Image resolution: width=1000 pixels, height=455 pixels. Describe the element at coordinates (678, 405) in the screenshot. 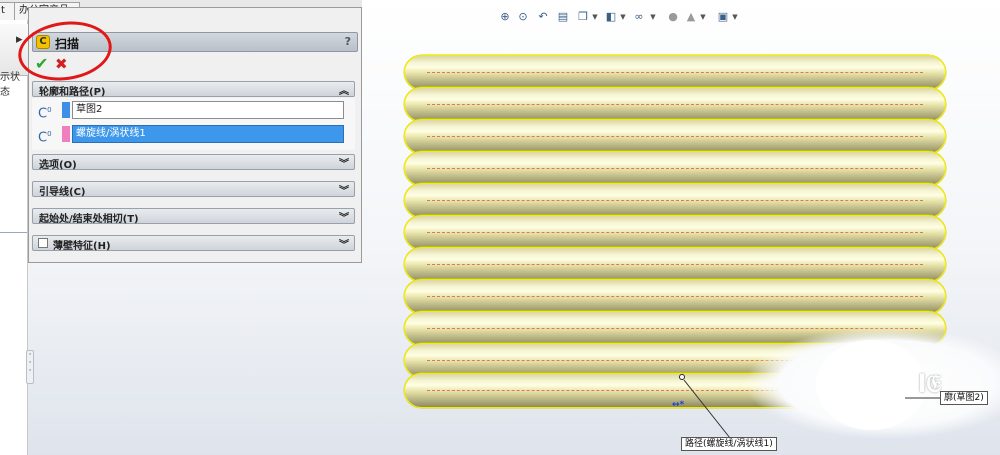

I see `origin-axis-icon: ↔*` at that location.